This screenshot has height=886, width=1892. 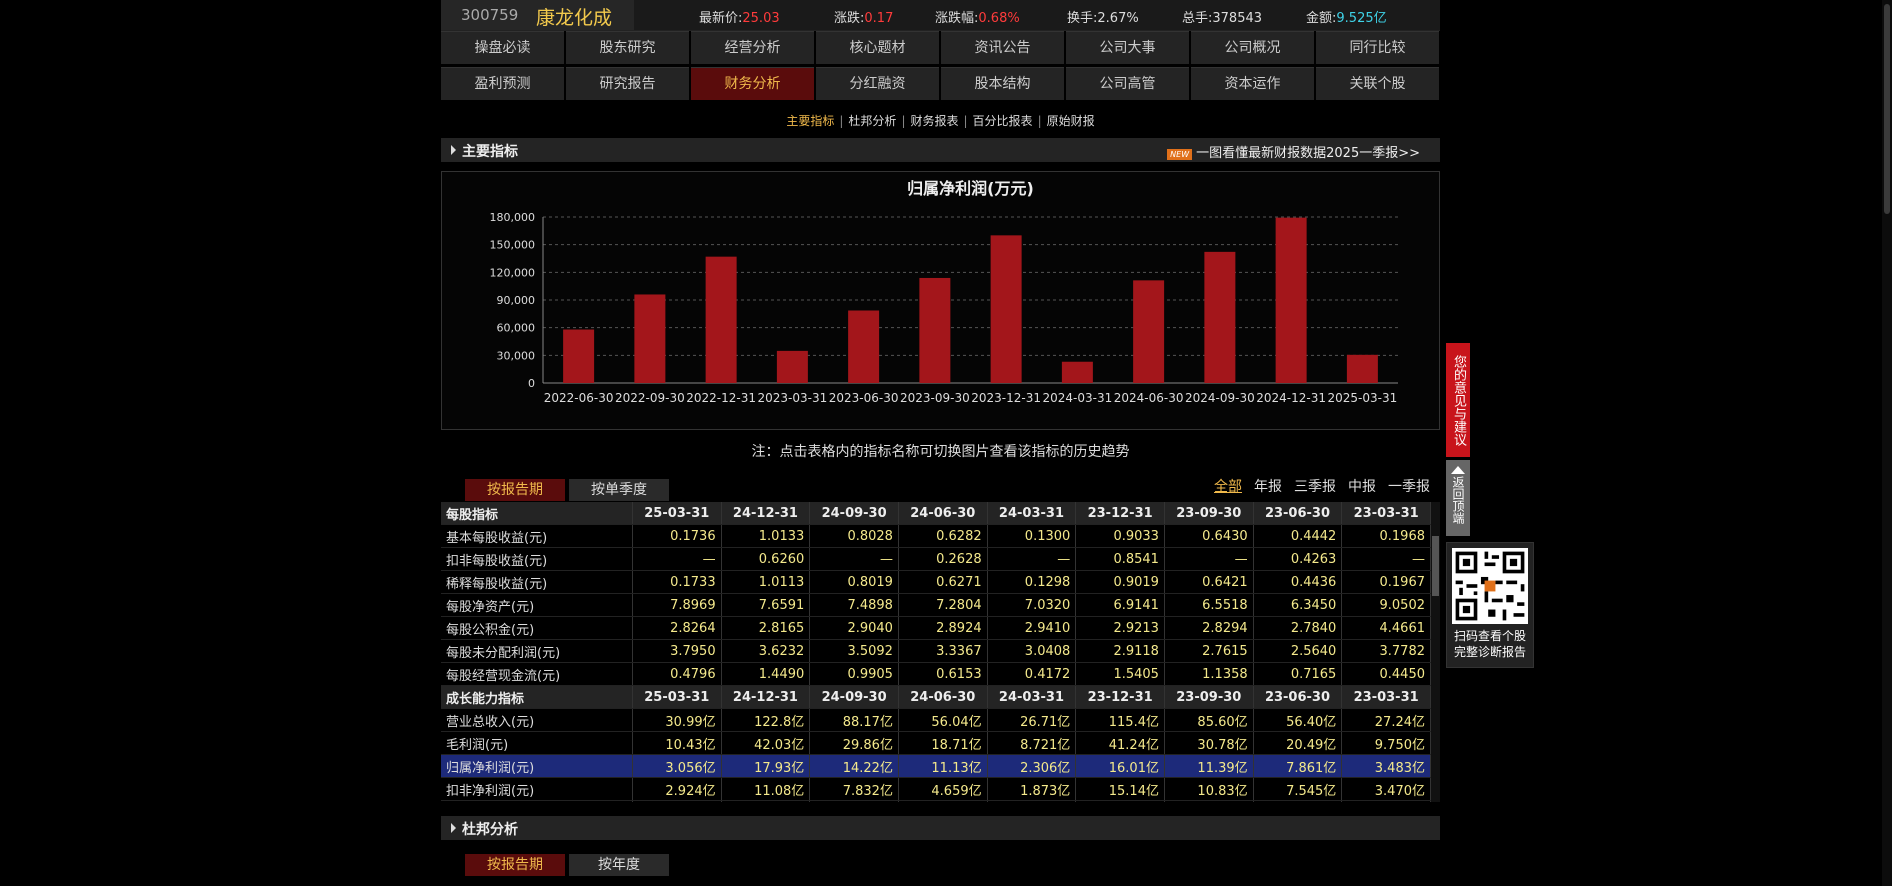 What do you see at coordinates (1458, 498) in the screenshot?
I see `back-to-top-button: 返回顶端` at bounding box center [1458, 498].